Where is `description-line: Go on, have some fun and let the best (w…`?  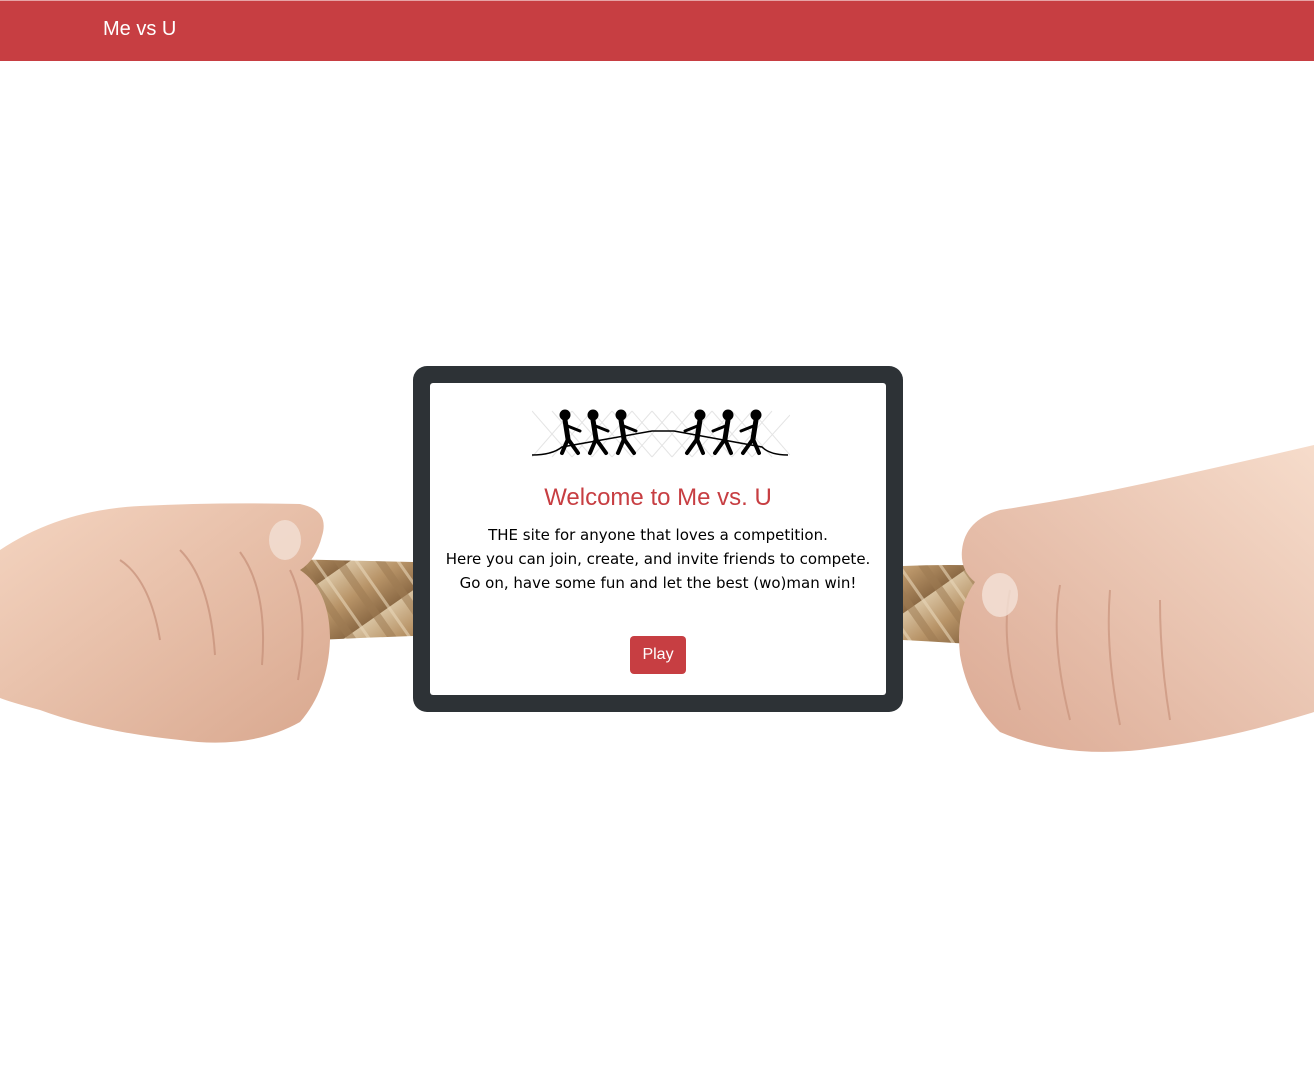 description-line: Go on, have some fun and let the best (w… is located at coordinates (658, 583).